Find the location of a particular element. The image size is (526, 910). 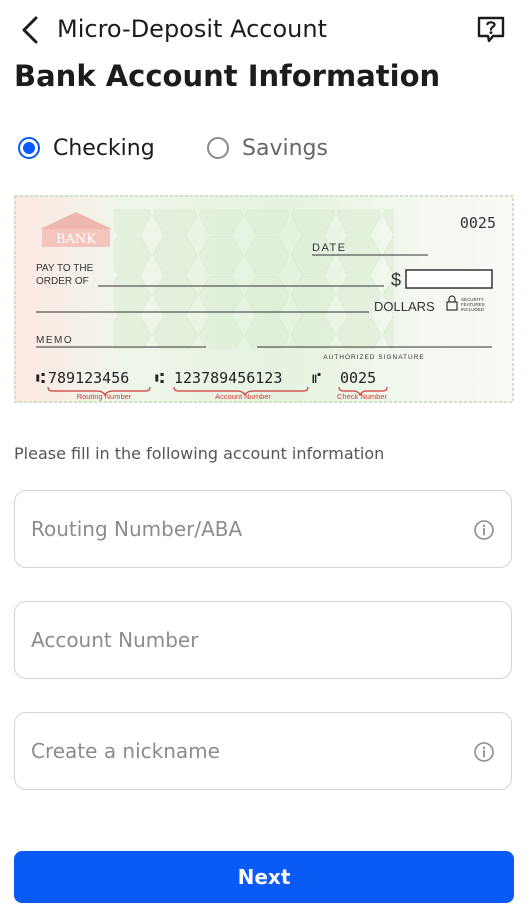

security-text-3: INCLUDED is located at coordinates (473, 309).